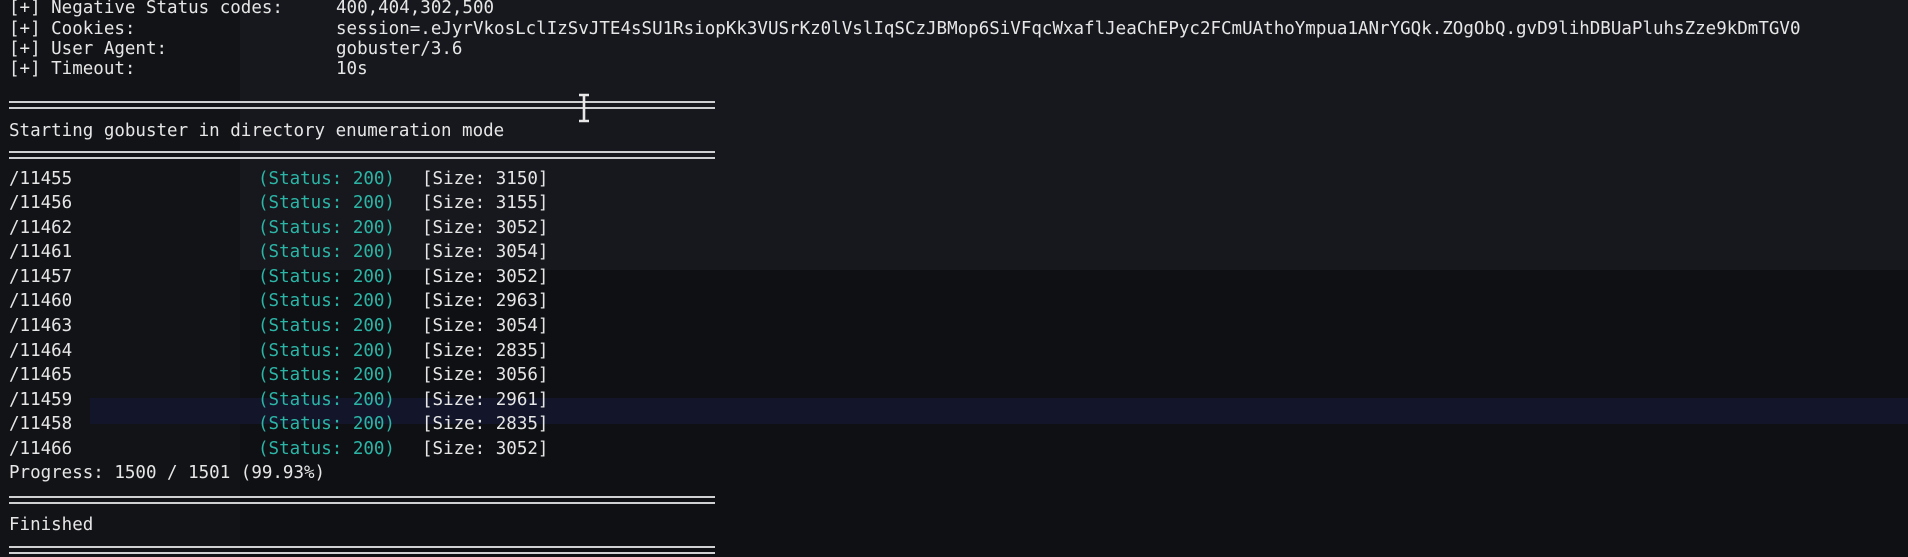 This screenshot has width=1908, height=557. Describe the element at coordinates (41, 252) in the screenshot. I see `result-path: /11461` at that location.